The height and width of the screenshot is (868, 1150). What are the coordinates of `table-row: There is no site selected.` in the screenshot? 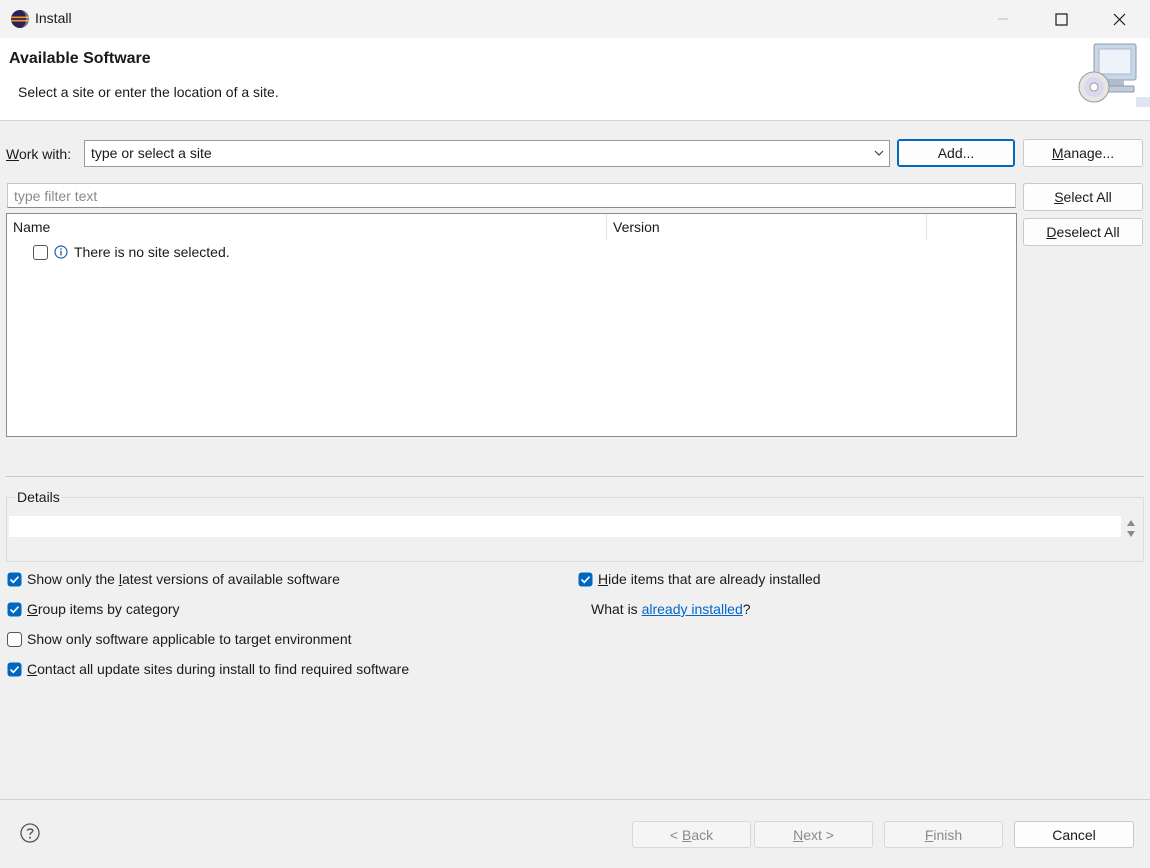 It's located at (131, 252).